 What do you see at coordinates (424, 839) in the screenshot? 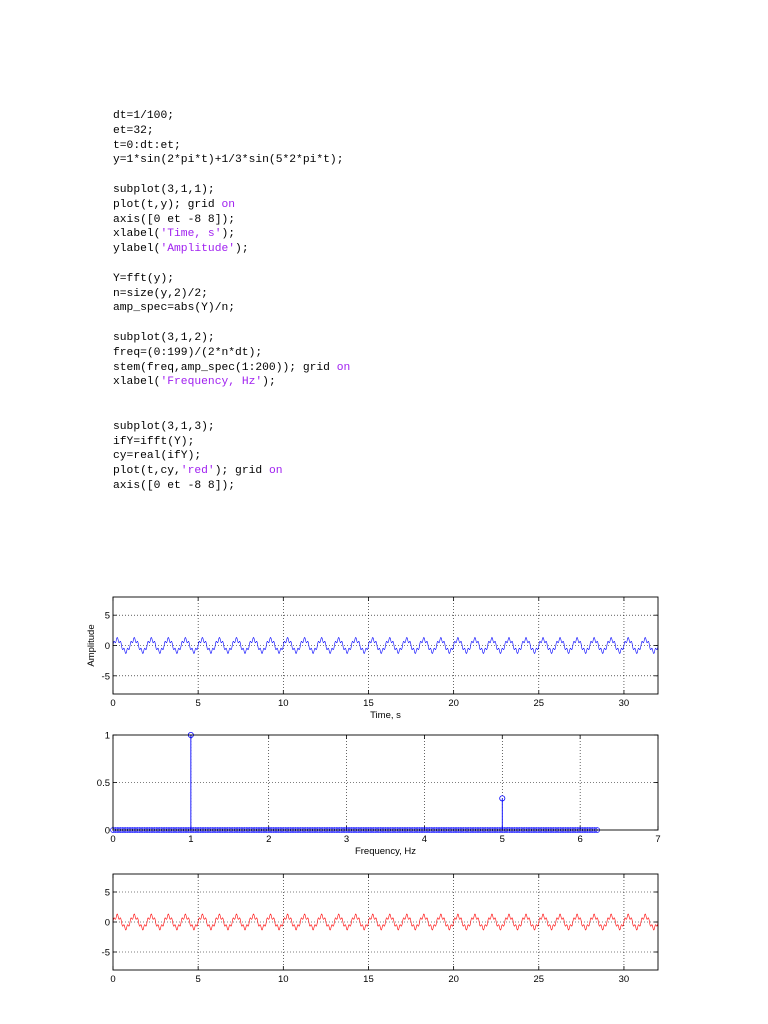
I see `x-tick-label: 4` at bounding box center [424, 839].